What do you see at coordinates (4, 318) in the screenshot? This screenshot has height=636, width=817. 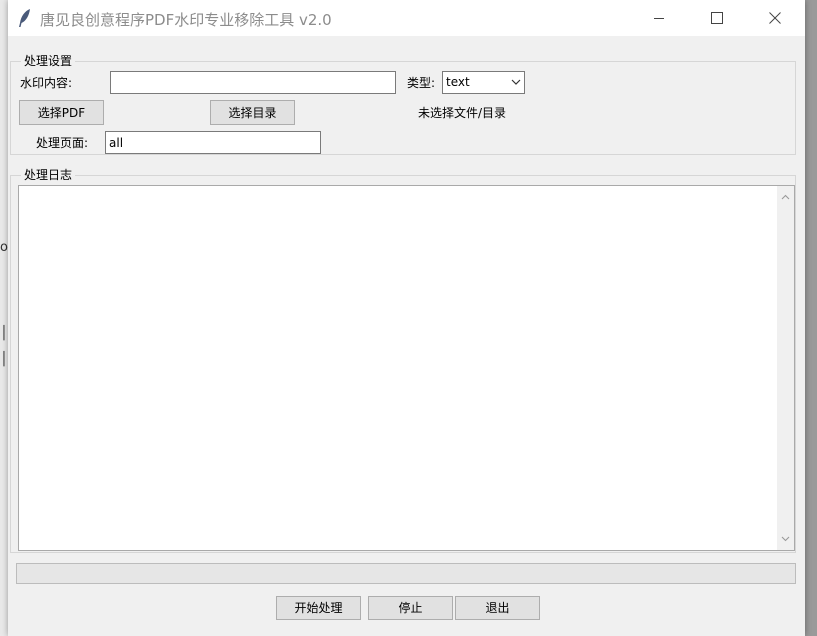 I see `background-window-edge` at bounding box center [4, 318].